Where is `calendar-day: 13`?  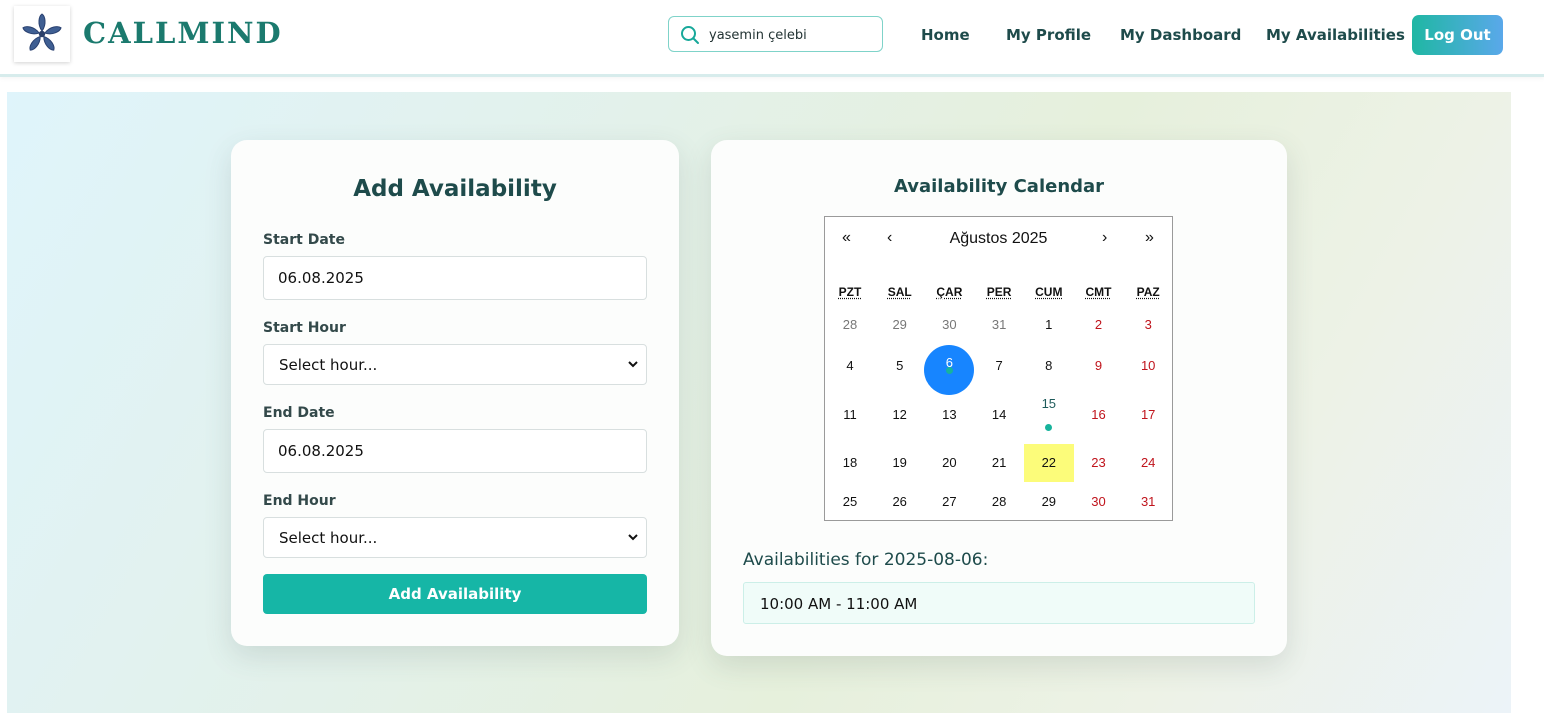
calendar-day: 13 is located at coordinates (949, 414).